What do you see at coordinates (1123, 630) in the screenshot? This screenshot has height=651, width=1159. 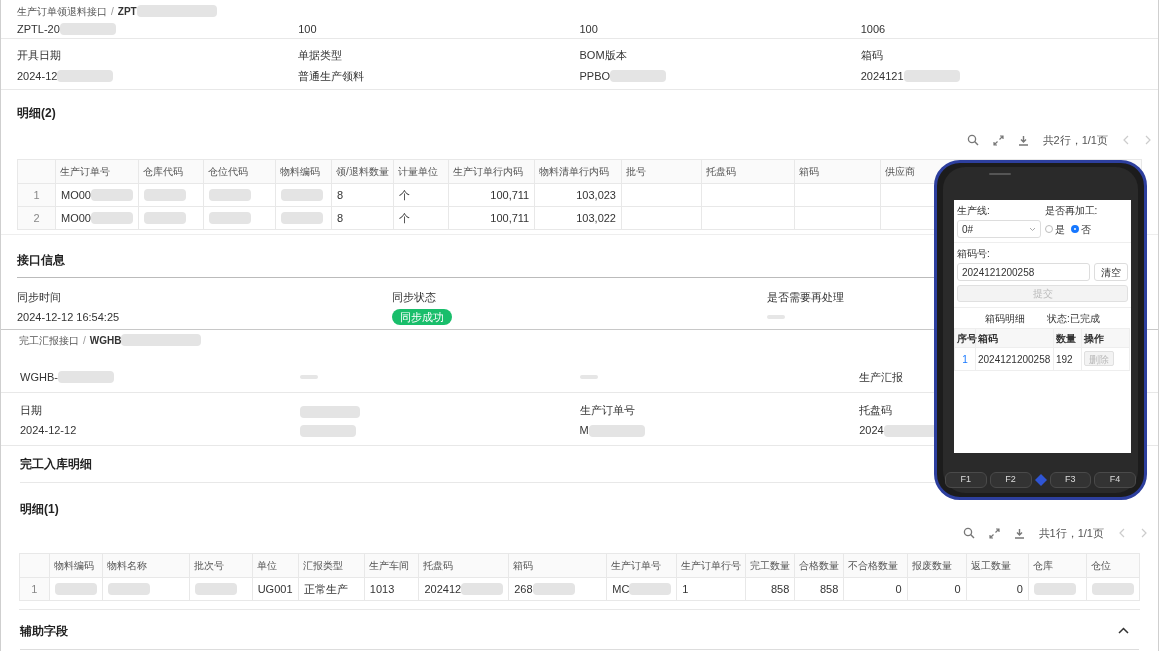 I see `chevron-up-icon` at bounding box center [1123, 630].